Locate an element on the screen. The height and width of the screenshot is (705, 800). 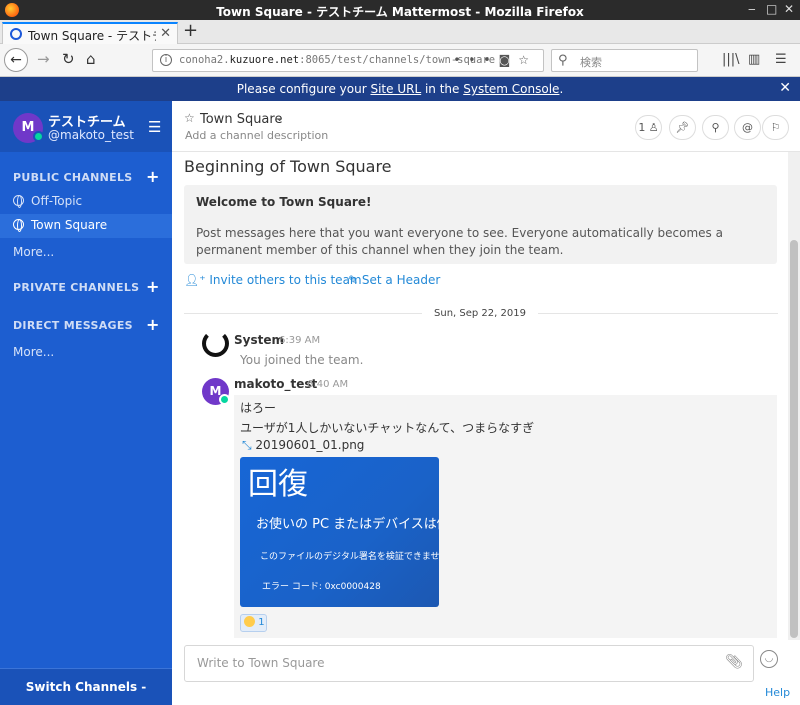
sidebar-toggle-icon: ▥ is located at coordinates (754, 59).